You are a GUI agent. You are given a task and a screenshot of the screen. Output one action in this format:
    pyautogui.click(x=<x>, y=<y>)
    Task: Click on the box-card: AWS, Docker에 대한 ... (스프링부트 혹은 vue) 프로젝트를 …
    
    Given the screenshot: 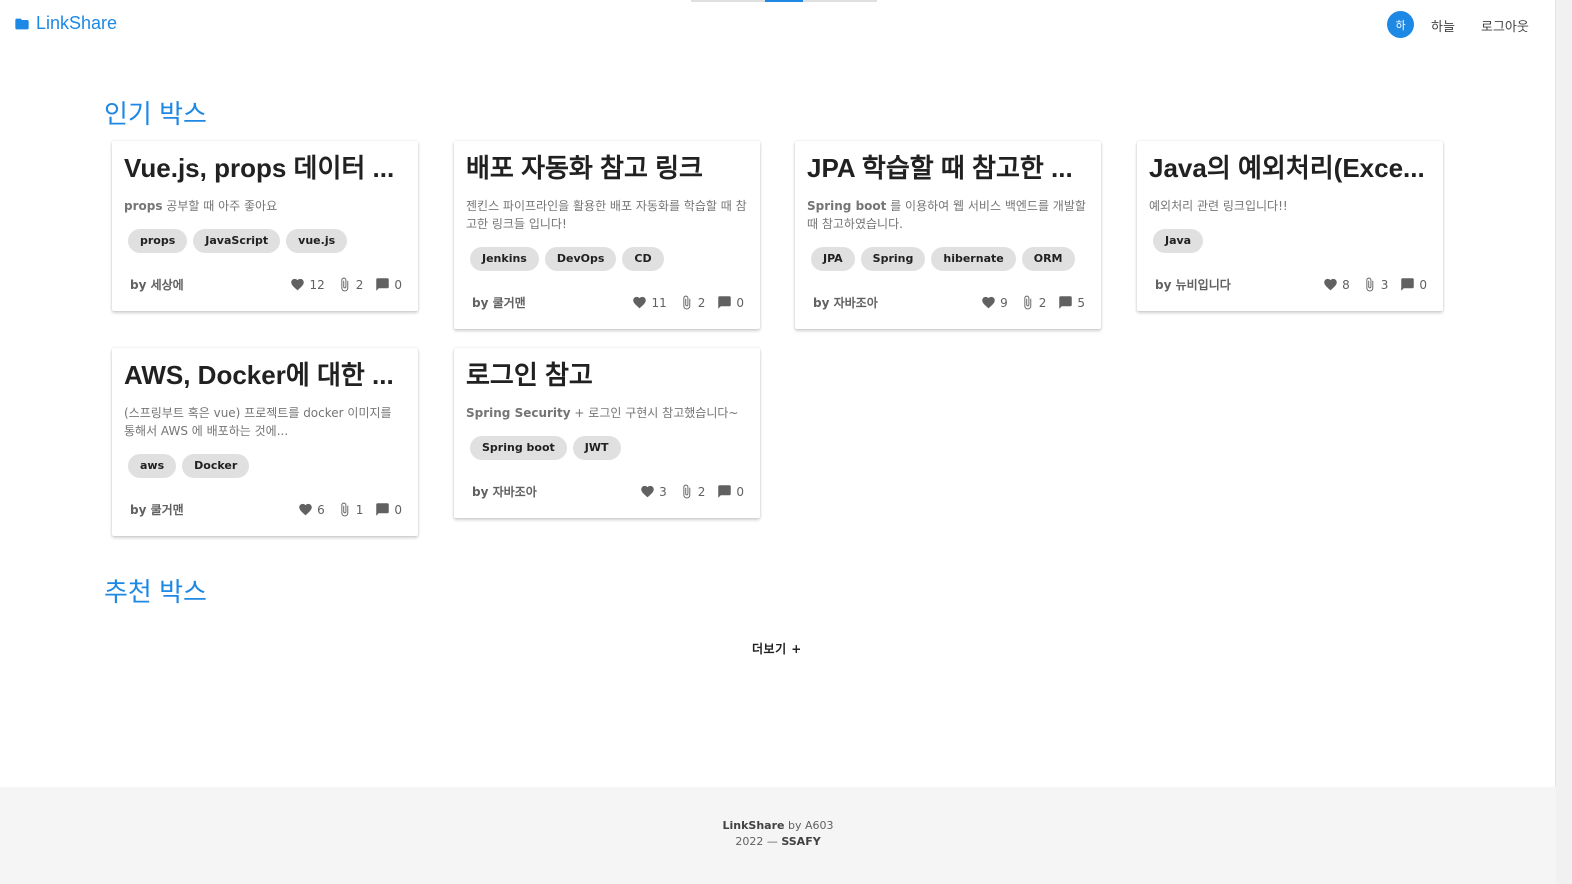 What is the action you would take?
    pyautogui.click(x=265, y=442)
    